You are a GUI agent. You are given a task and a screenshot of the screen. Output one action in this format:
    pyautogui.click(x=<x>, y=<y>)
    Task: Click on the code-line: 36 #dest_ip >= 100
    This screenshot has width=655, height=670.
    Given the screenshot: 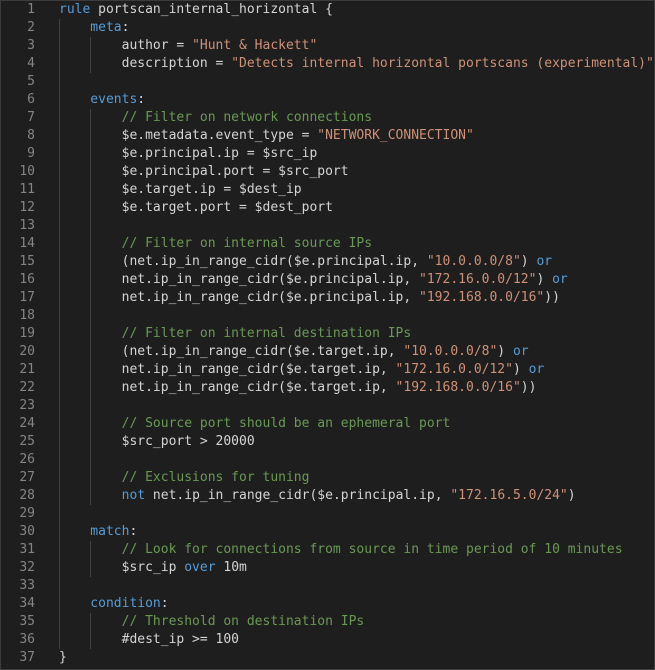 What is the action you would take?
    pyautogui.click(x=327, y=640)
    